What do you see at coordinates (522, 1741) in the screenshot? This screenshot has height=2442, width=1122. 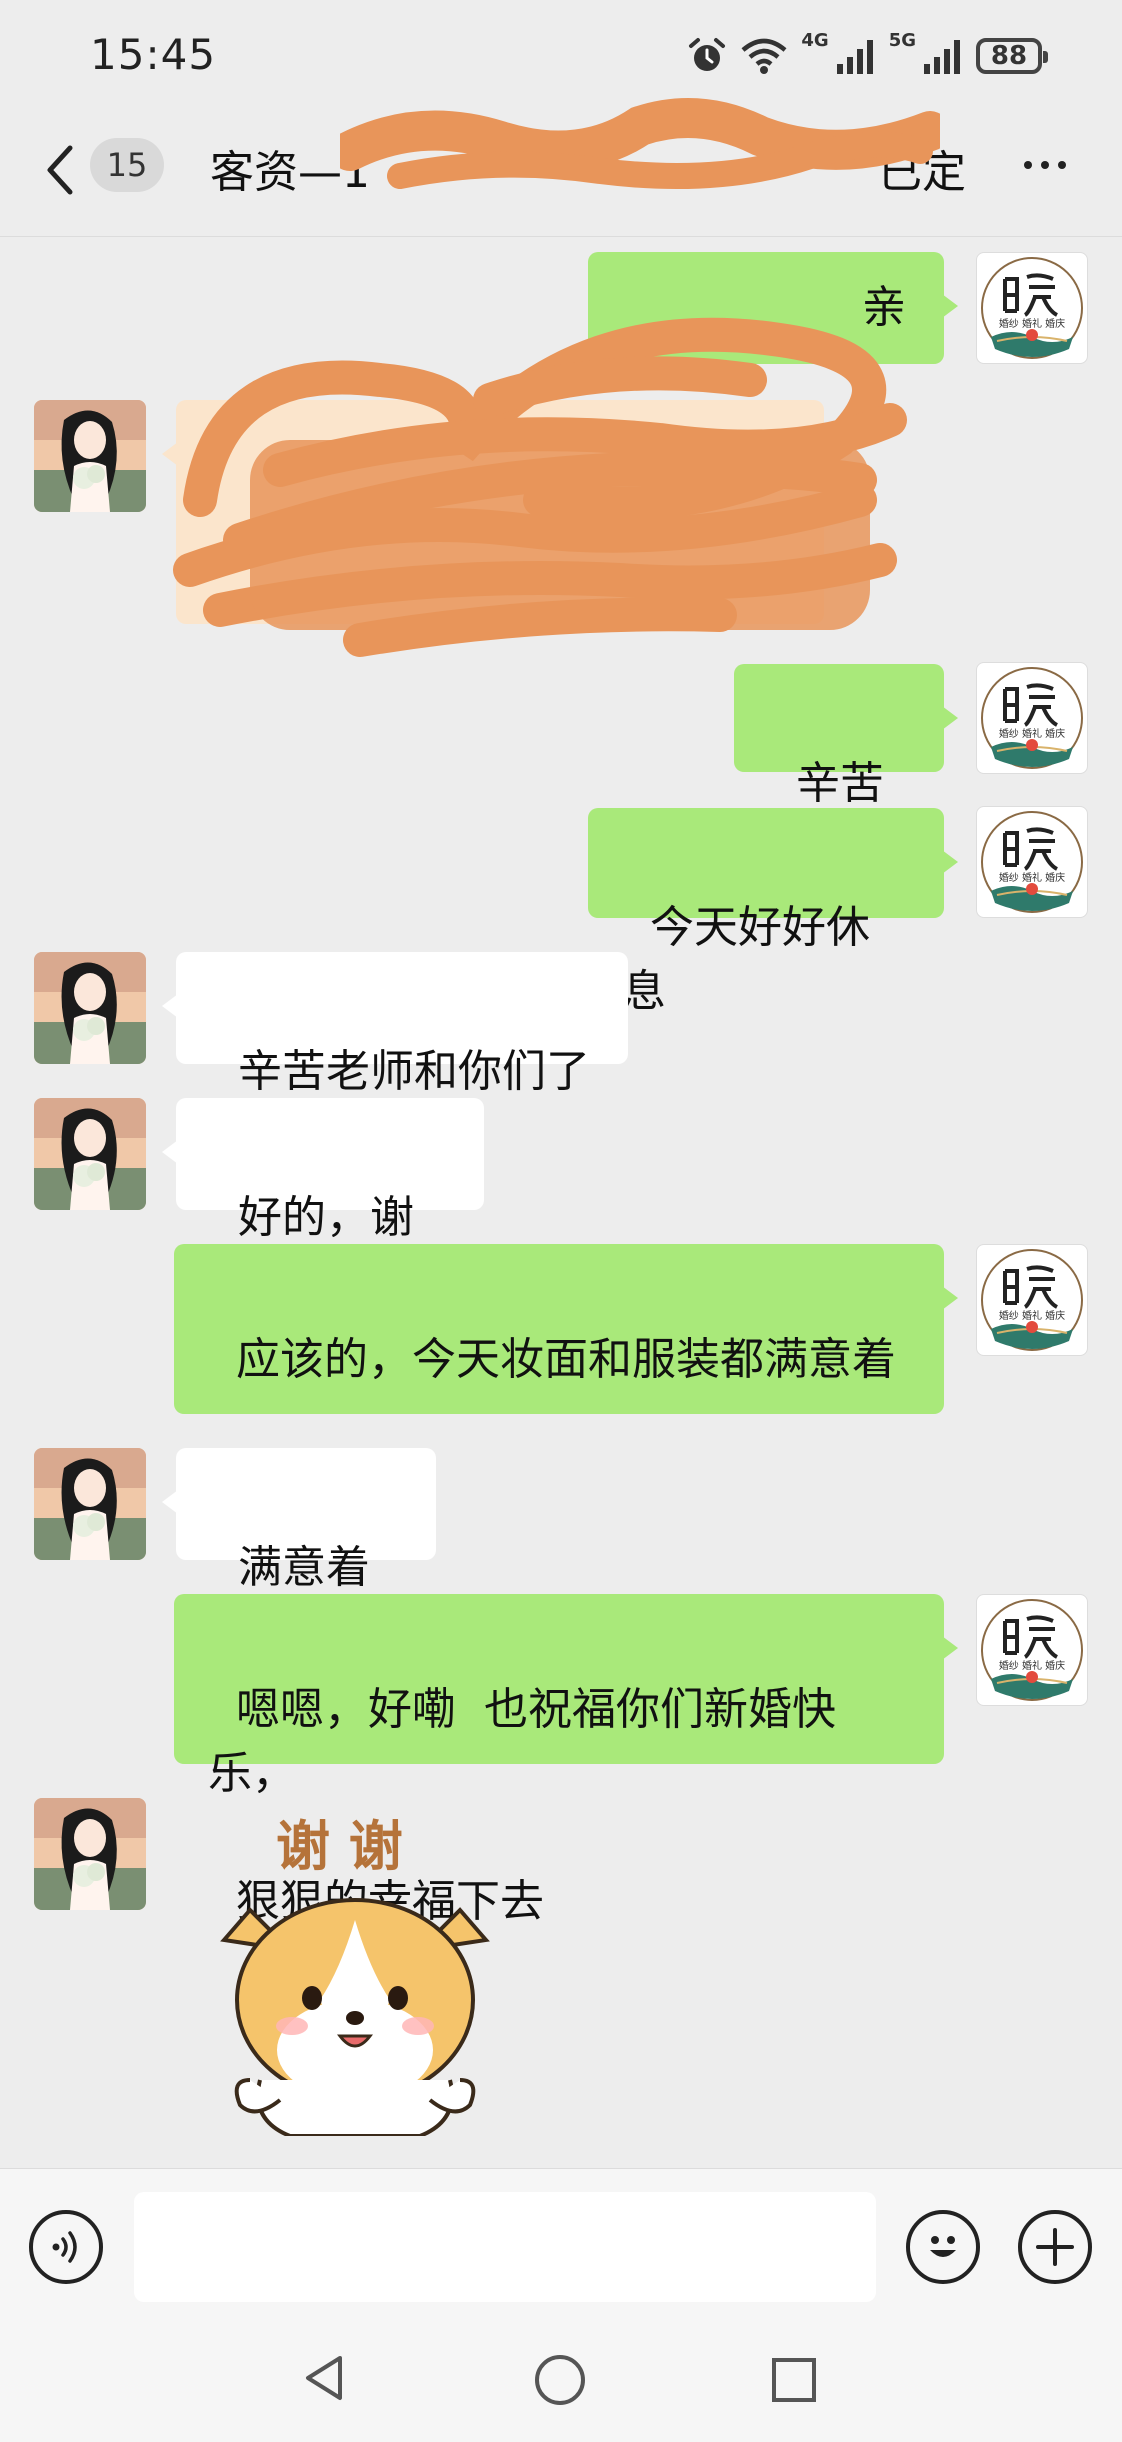 I see `message-text: 嗯嗯，好嘞 也祝福你们新婚快乐，` at bounding box center [522, 1741].